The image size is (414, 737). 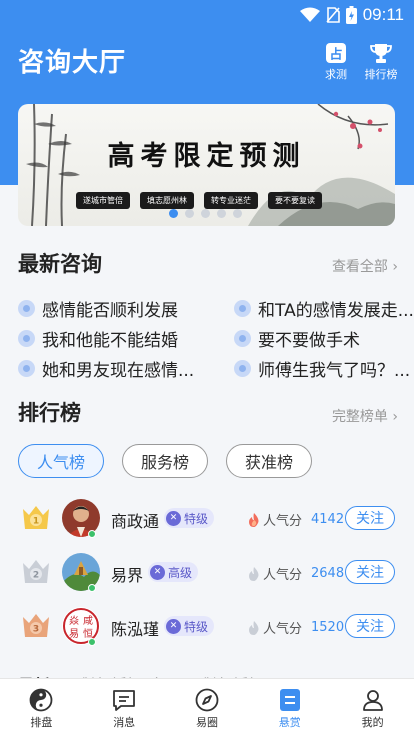 I want to click on svg-text: 占, so click(x=335, y=55).